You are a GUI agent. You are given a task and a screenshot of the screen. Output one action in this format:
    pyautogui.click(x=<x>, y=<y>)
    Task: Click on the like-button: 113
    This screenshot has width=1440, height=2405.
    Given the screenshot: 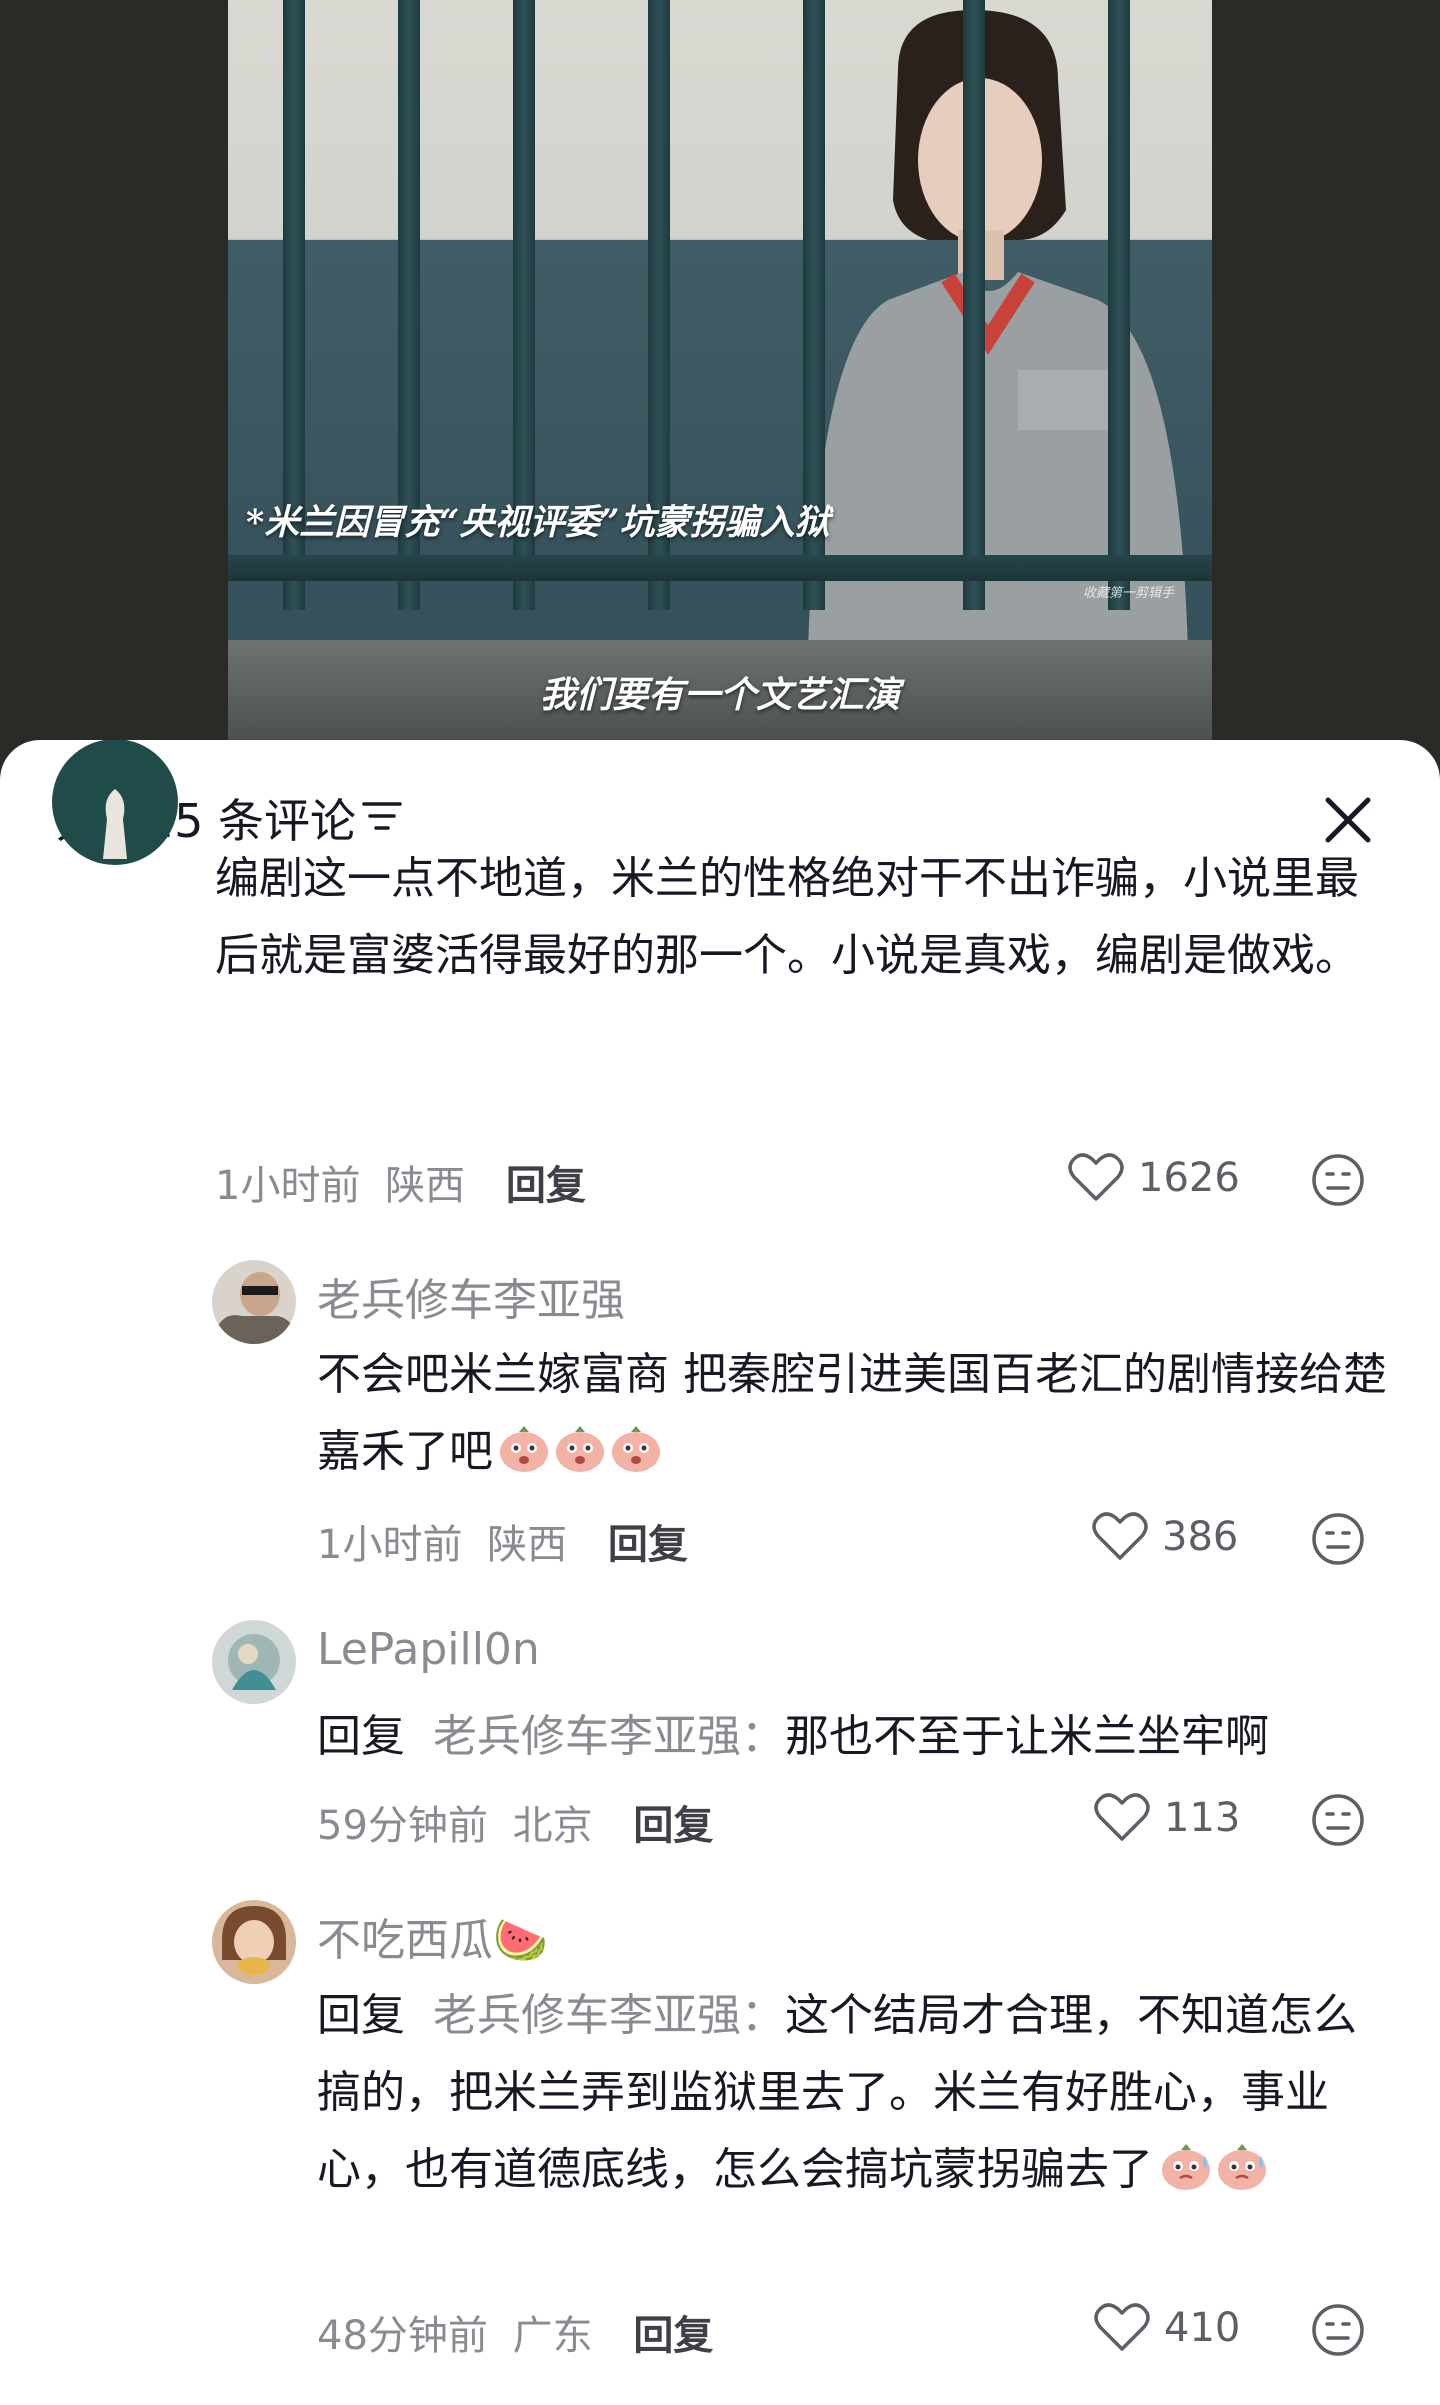 What is the action you would take?
    pyautogui.click(x=1167, y=1818)
    